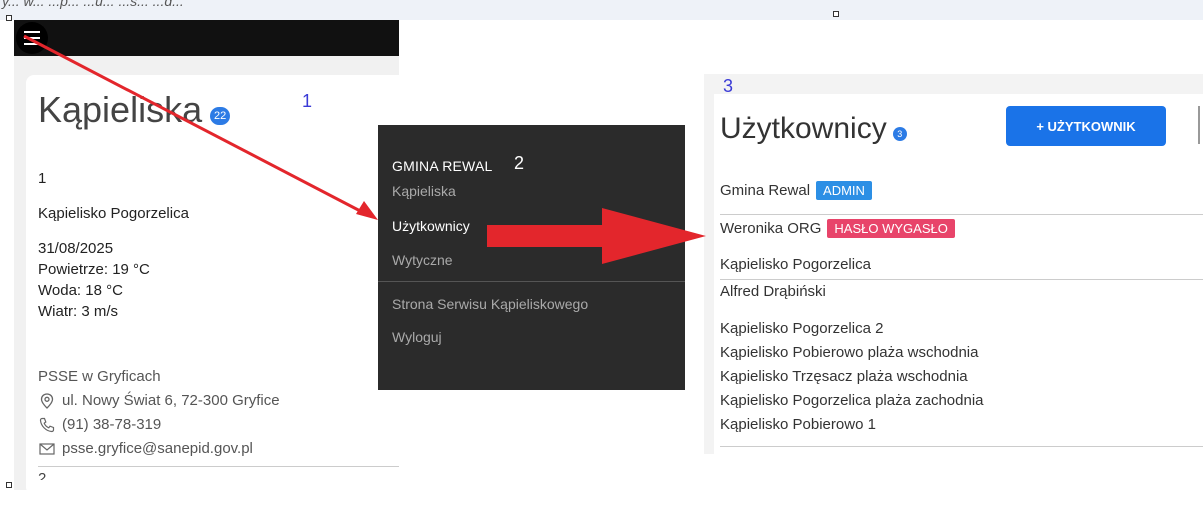 The width and height of the screenshot is (1203, 510). I want to click on big-arrow, so click(596, 236).